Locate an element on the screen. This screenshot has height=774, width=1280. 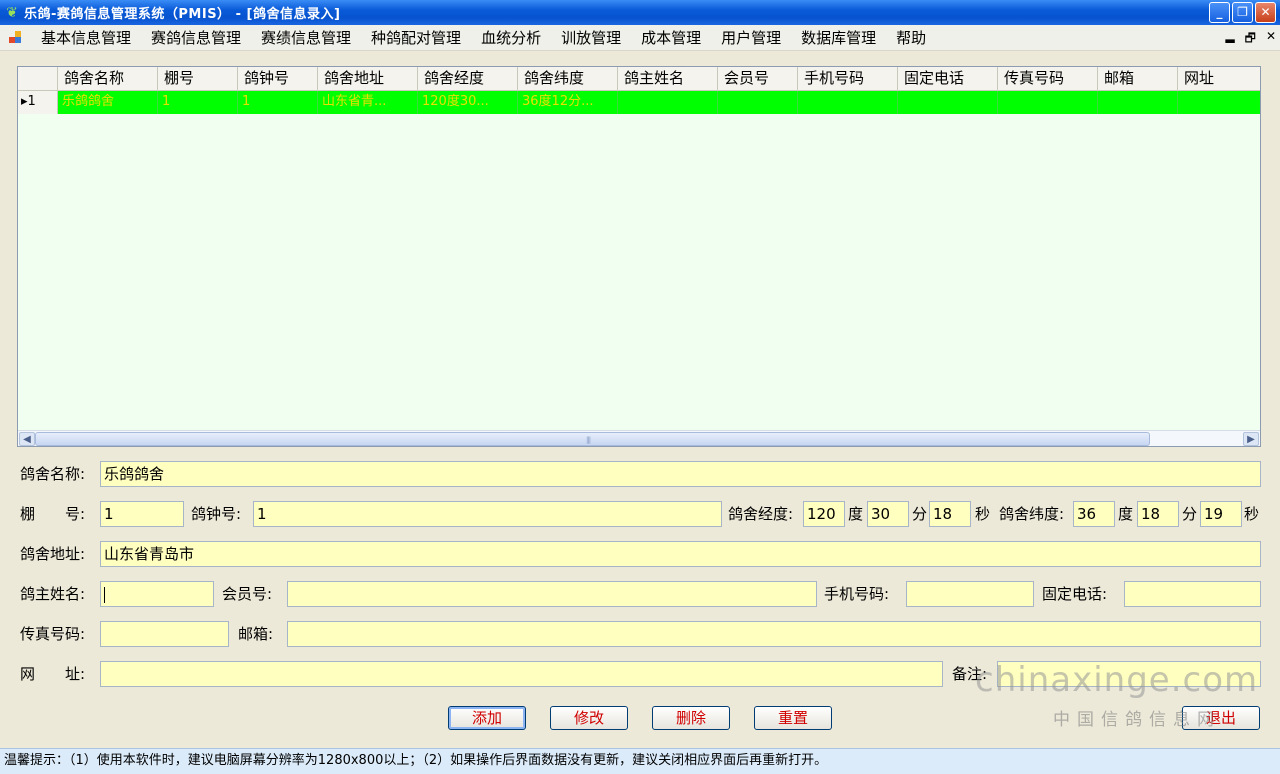
column-header: 鸽舍经度 is located at coordinates (468, 78).